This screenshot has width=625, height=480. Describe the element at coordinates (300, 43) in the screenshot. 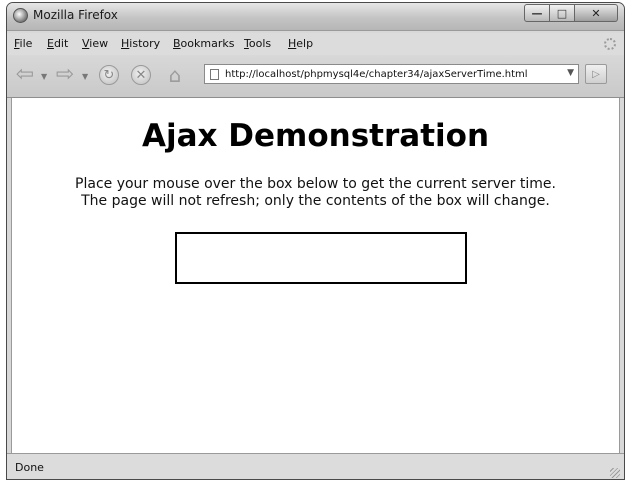

I see `menu-help: Help` at that location.